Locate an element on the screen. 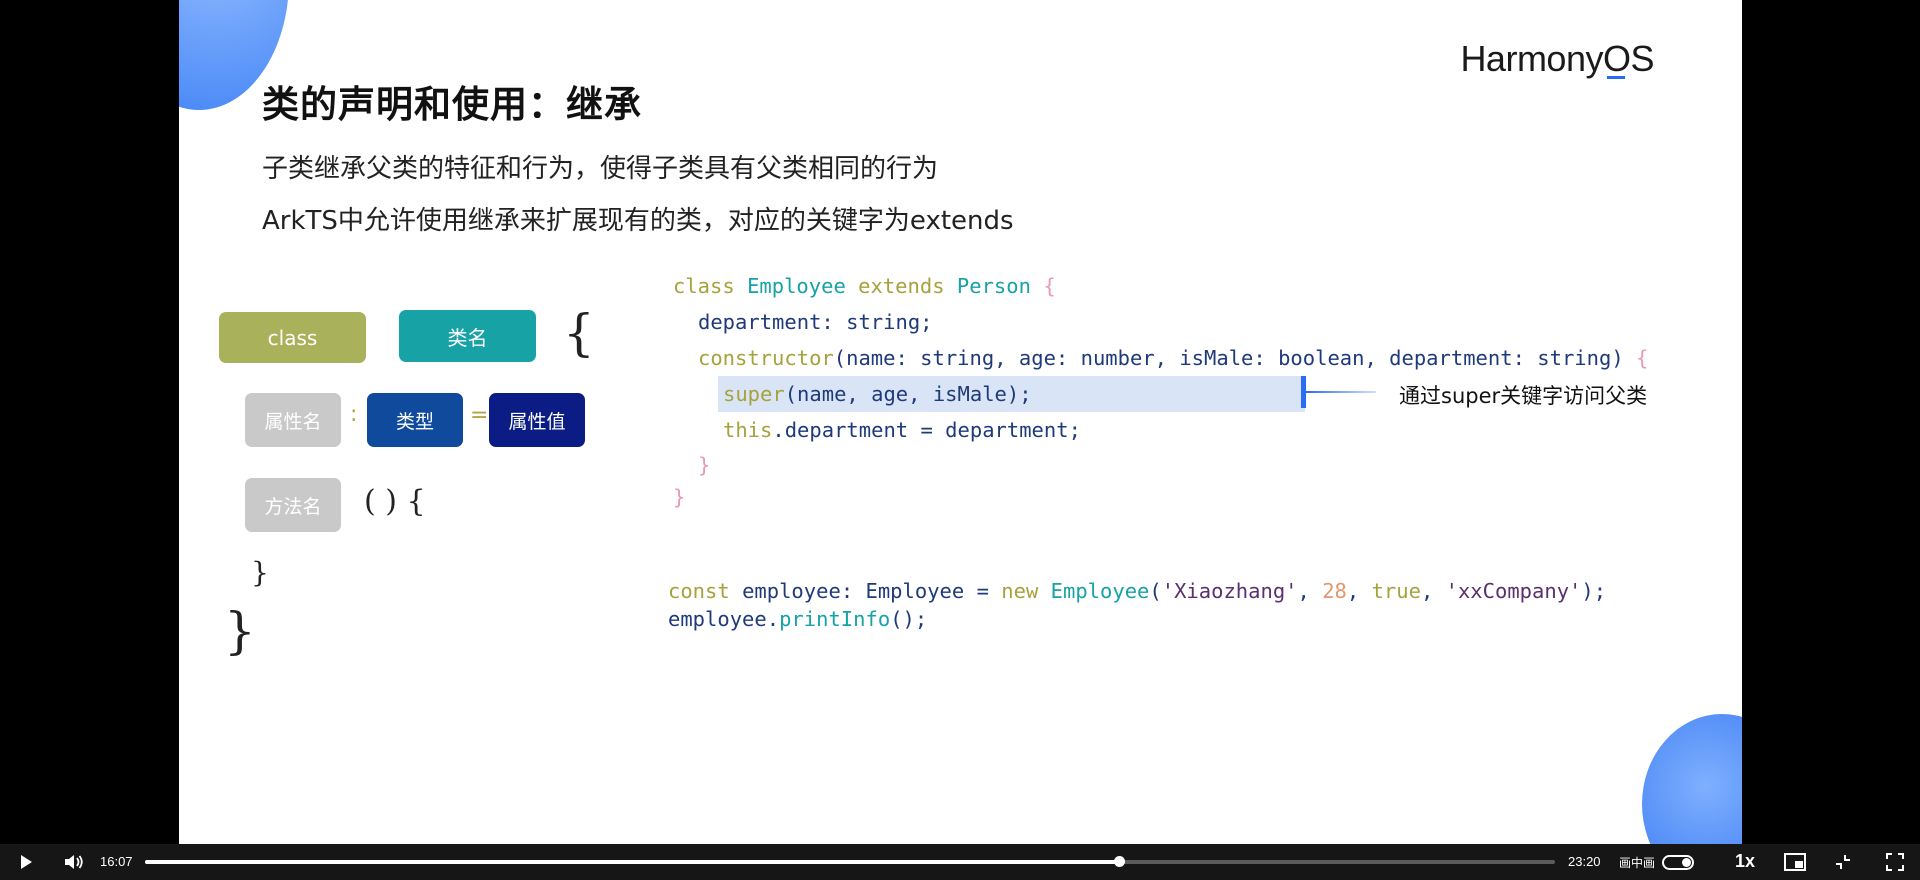  video-controls-bar: 16:07 23:20 画中画 1x is located at coordinates (960, 862).